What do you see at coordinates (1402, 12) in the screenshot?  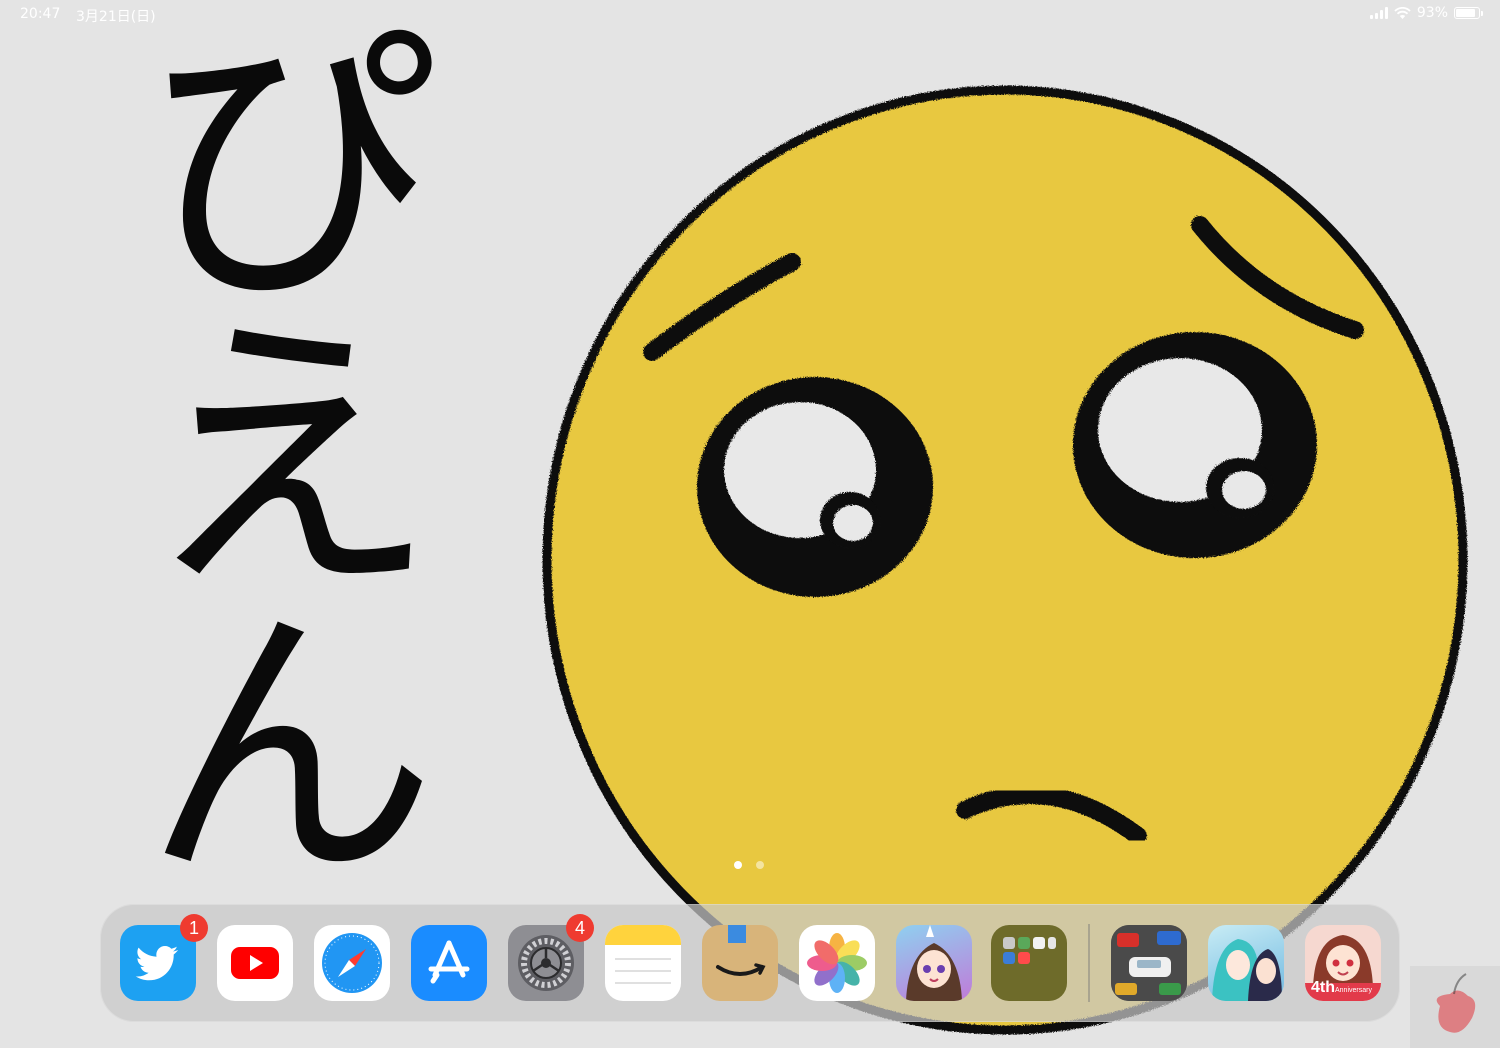 I see `wifi-icon` at bounding box center [1402, 12].